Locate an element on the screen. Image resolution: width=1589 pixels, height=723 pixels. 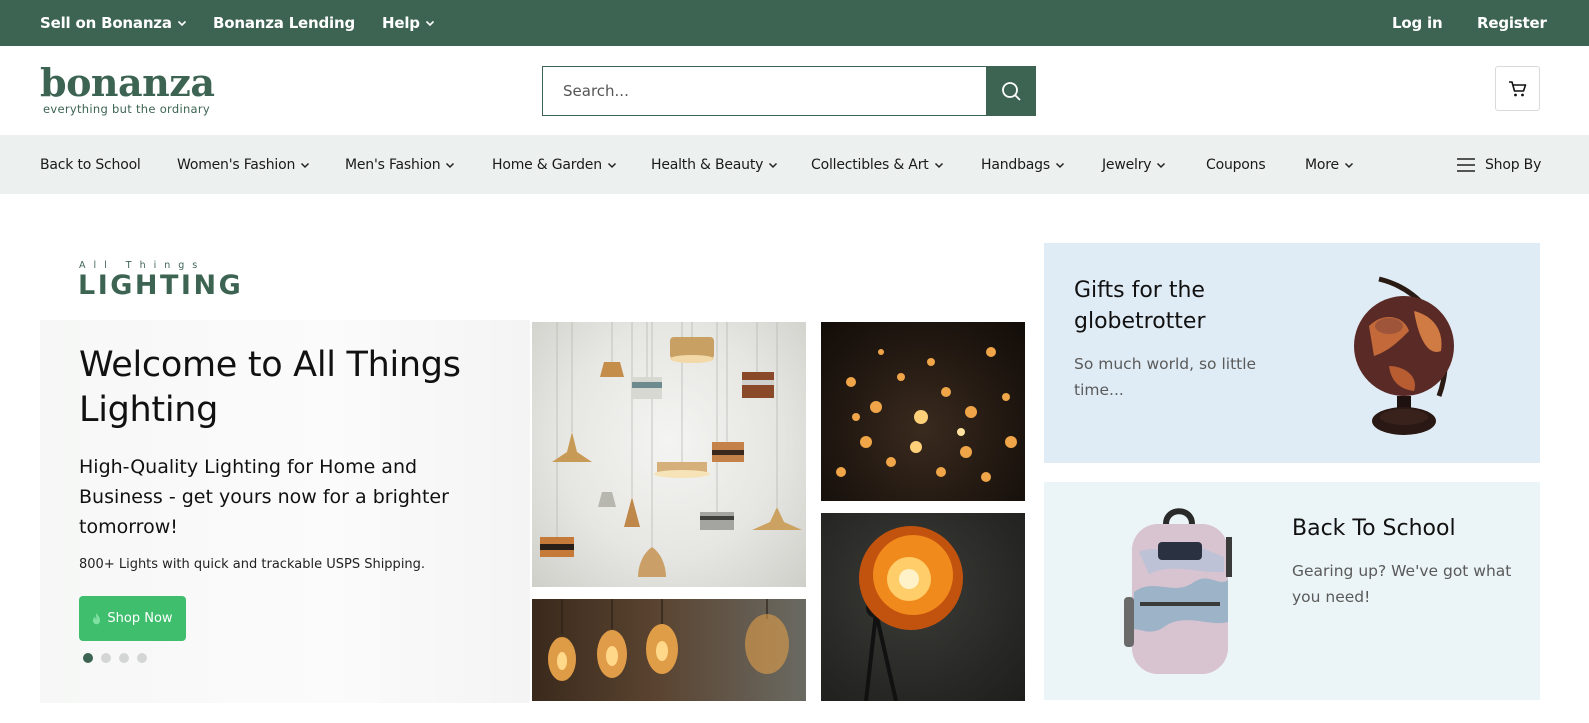
nav-label: Men's Fashion is located at coordinates (393, 164).